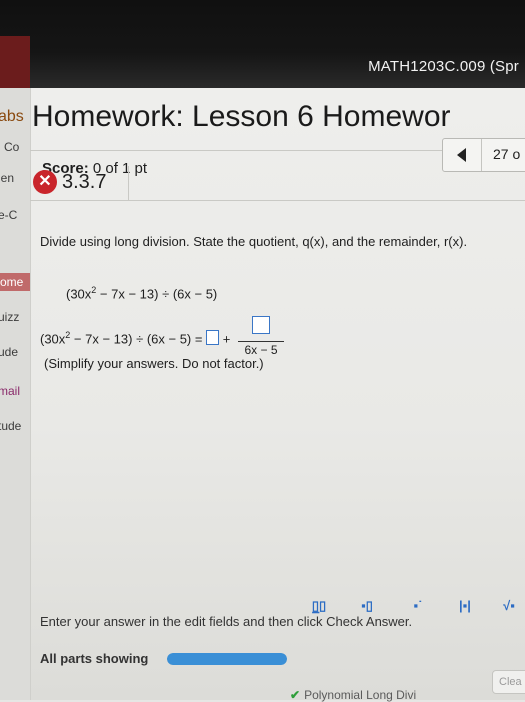  Describe the element at coordinates (506, 154) in the screenshot. I see `question-count: 27 o` at that location.